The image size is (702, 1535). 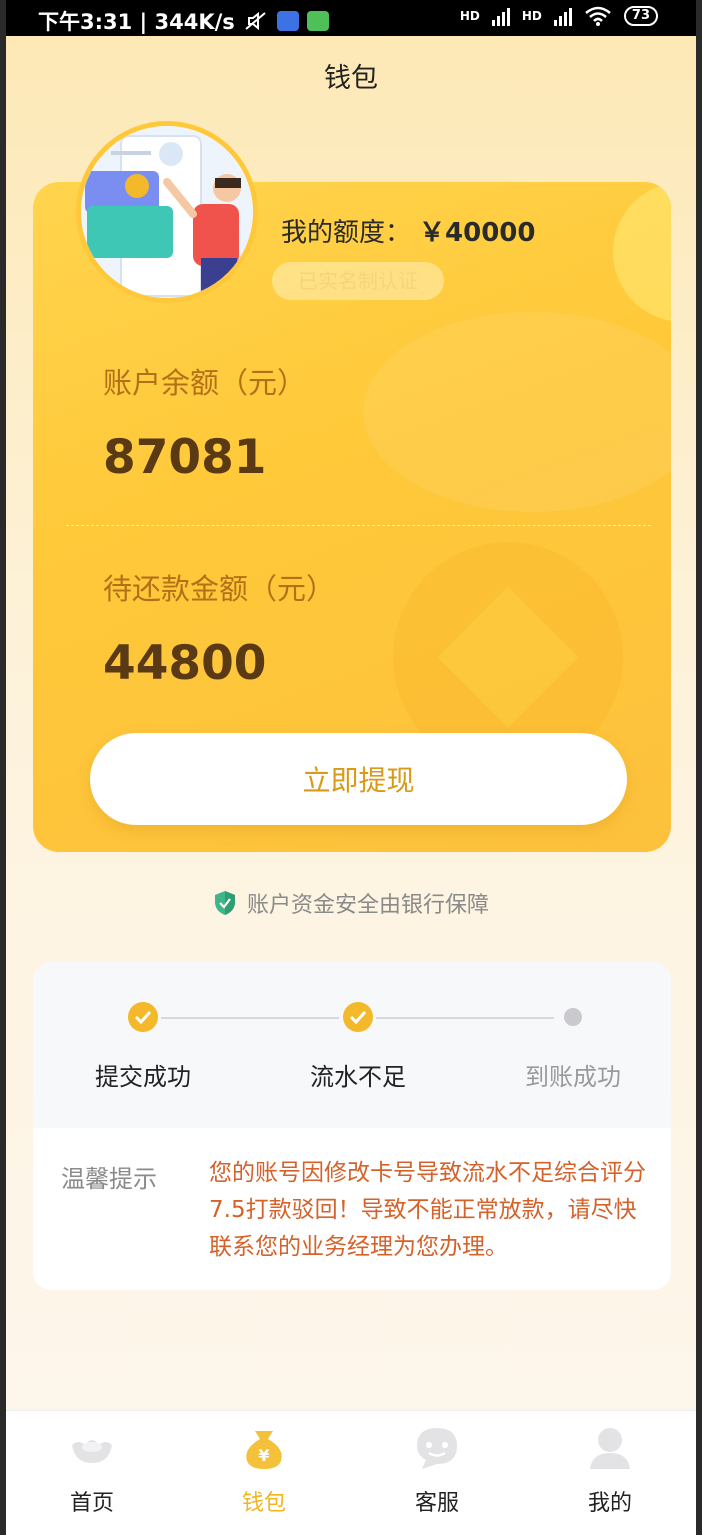 I want to click on safety-text: 账户资金安全由银行保障, so click(x=367, y=905).